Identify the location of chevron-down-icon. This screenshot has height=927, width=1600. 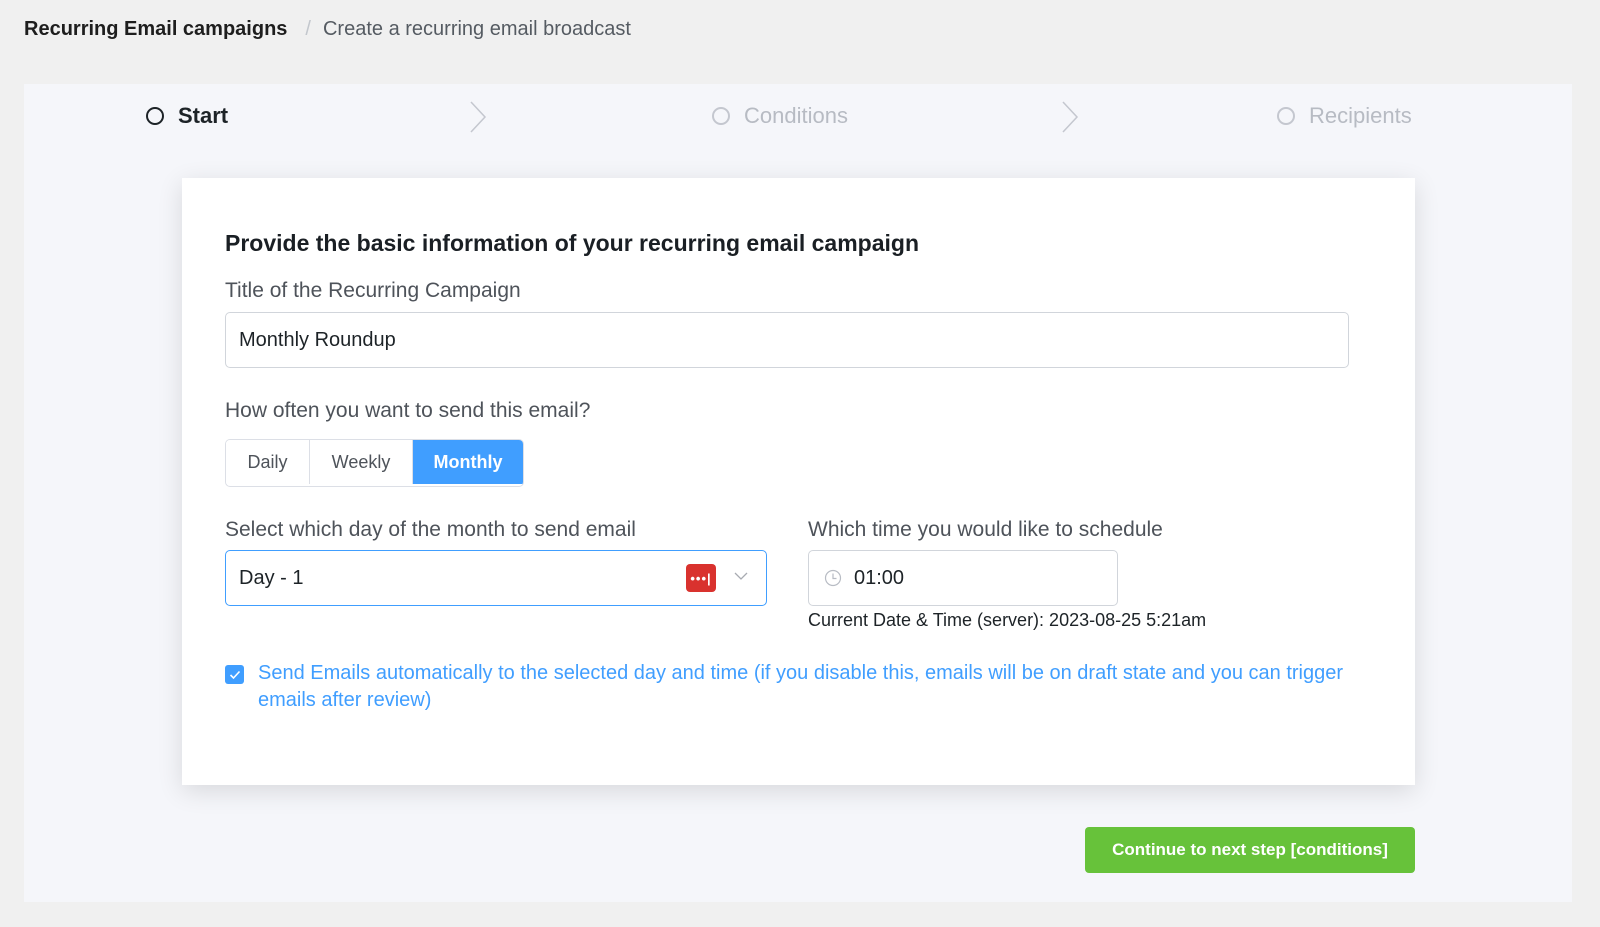
(741, 576).